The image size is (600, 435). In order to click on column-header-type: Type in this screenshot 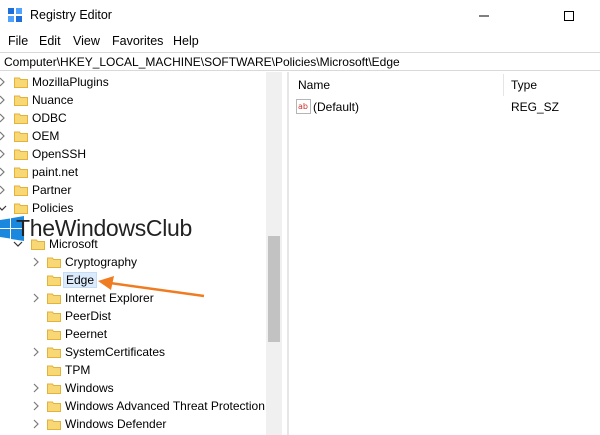, I will do `click(524, 85)`.